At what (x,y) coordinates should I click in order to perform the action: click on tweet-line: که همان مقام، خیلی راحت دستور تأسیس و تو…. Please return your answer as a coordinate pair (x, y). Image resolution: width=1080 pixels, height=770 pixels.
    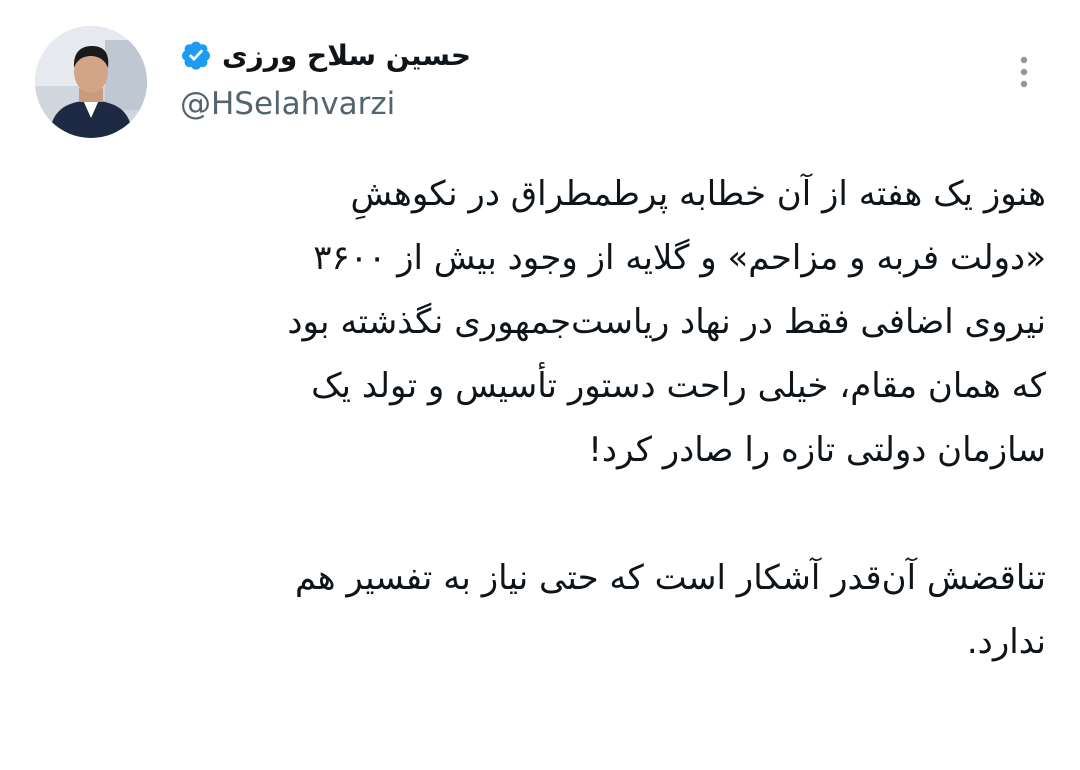
    Looking at the image, I should click on (678, 386).